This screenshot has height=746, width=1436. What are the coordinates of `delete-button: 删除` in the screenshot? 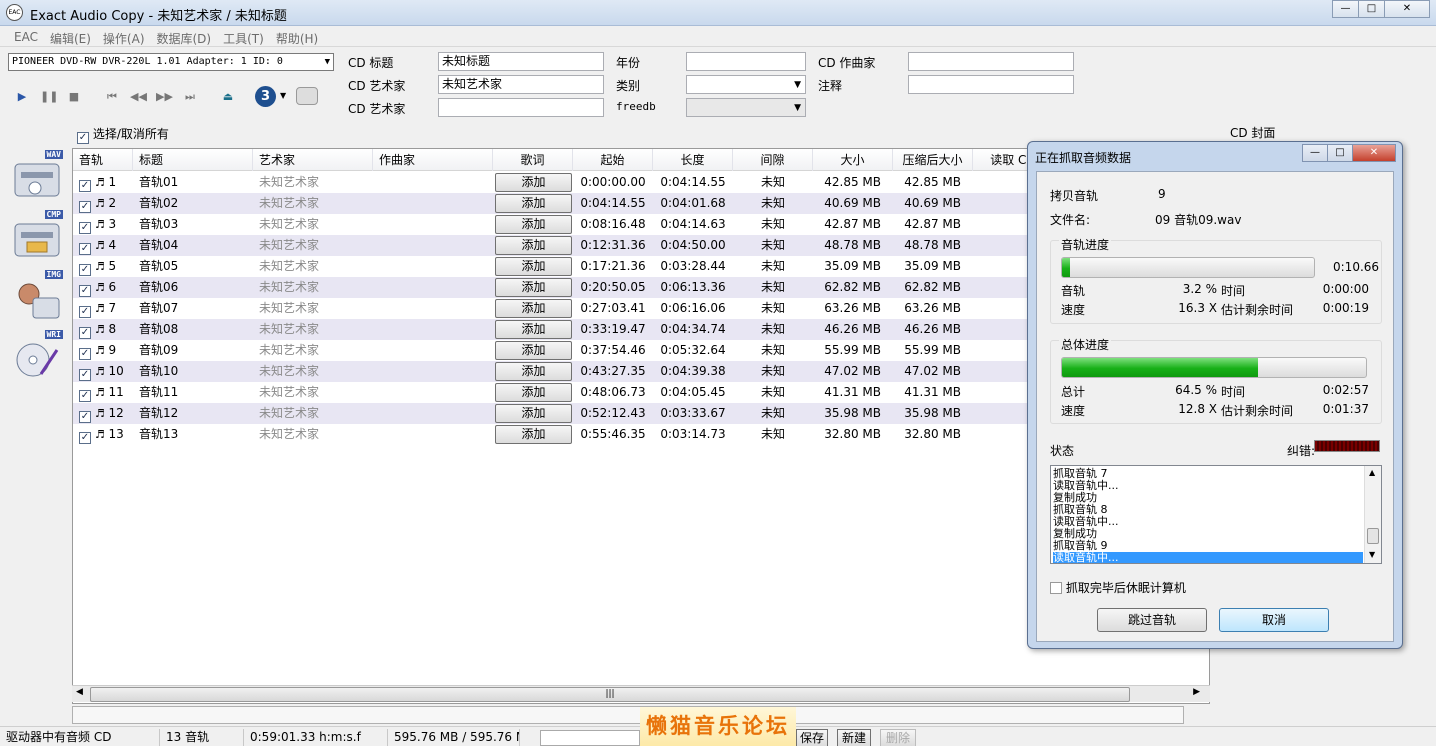 It's located at (898, 737).